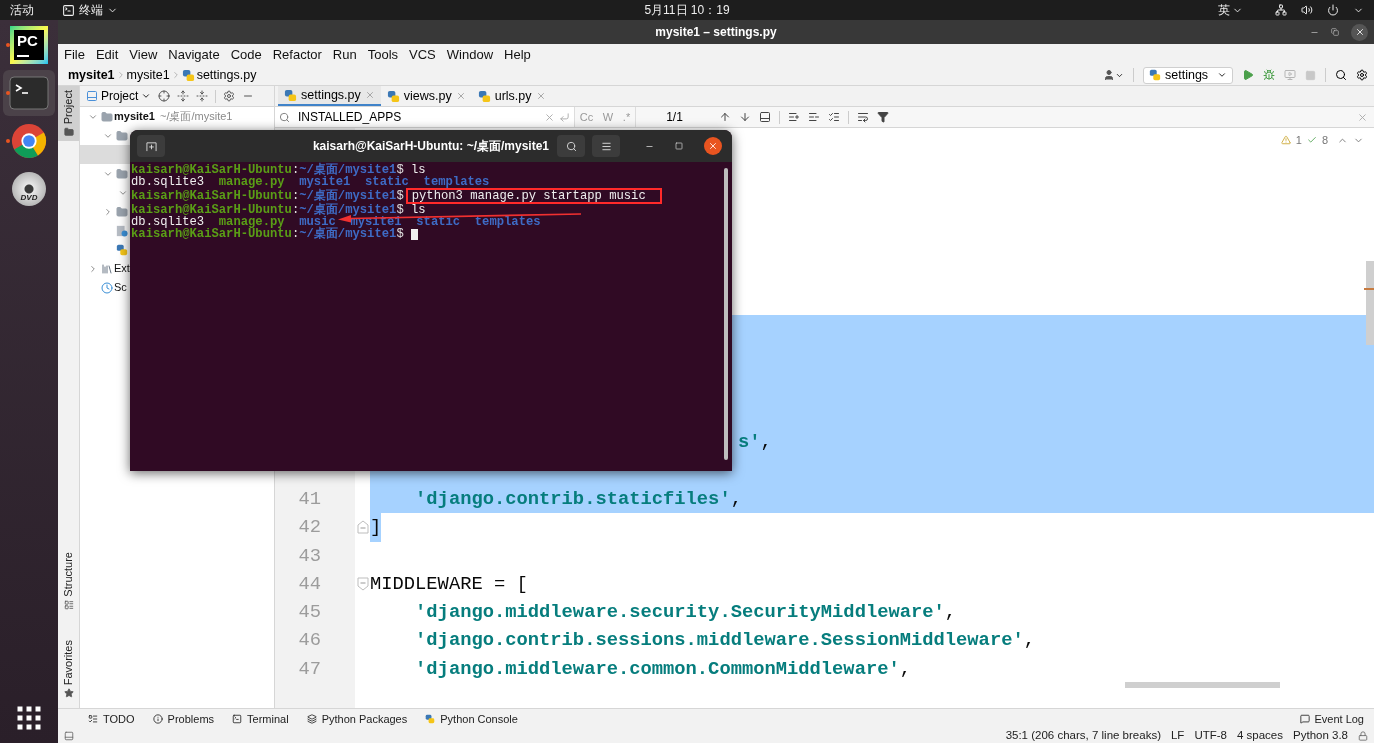 This screenshot has width=1374, height=743. Describe the element at coordinates (606, 146) in the screenshot. I see `menu-button` at that location.